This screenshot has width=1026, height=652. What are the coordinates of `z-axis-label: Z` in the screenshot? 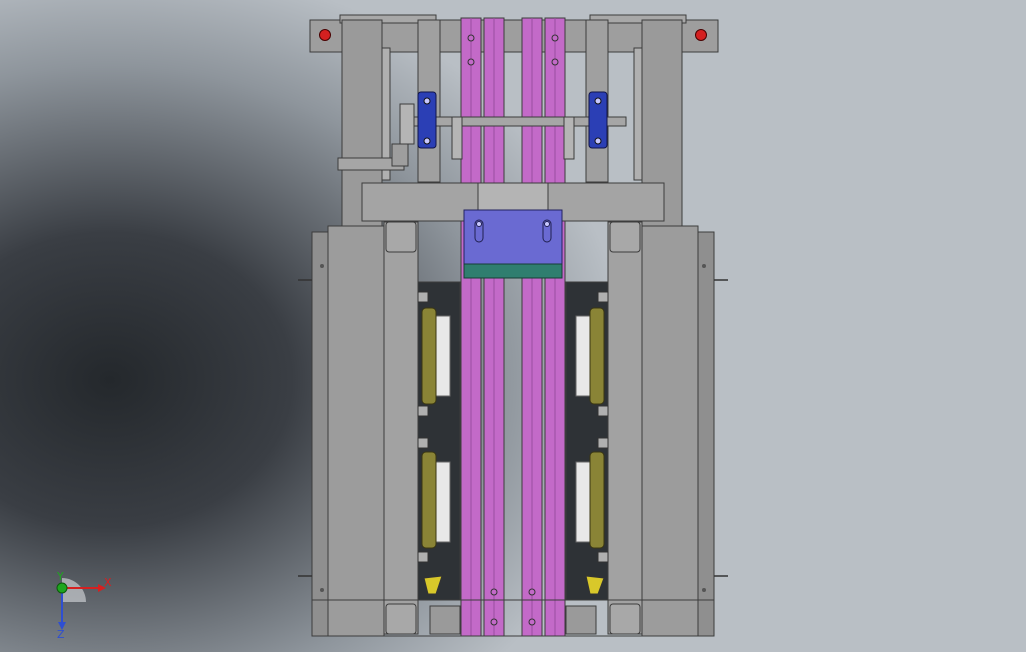 It's located at (61, 634).